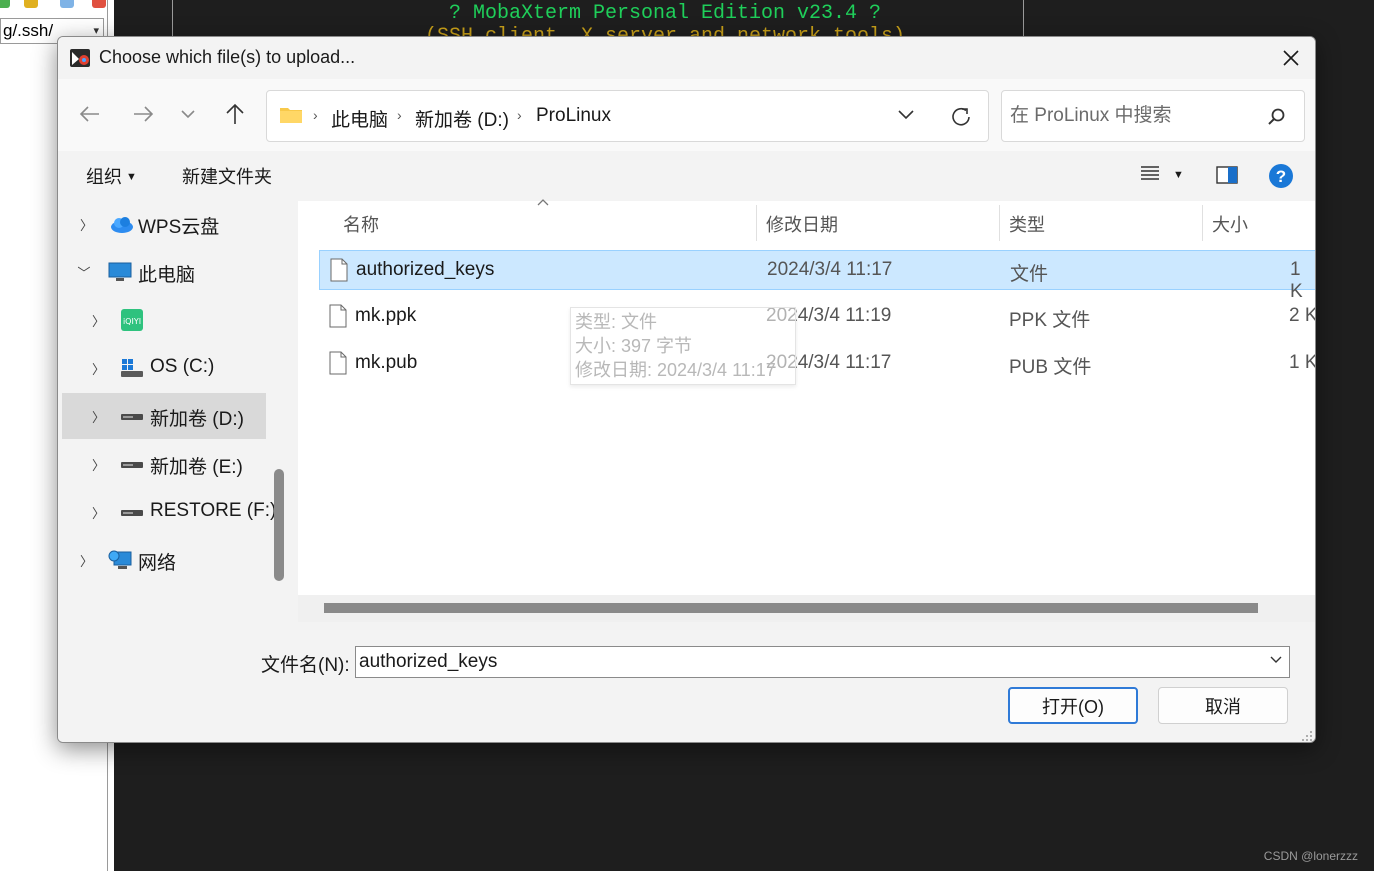 The height and width of the screenshot is (871, 1374). I want to click on preview-pane-button, so click(1227, 177).